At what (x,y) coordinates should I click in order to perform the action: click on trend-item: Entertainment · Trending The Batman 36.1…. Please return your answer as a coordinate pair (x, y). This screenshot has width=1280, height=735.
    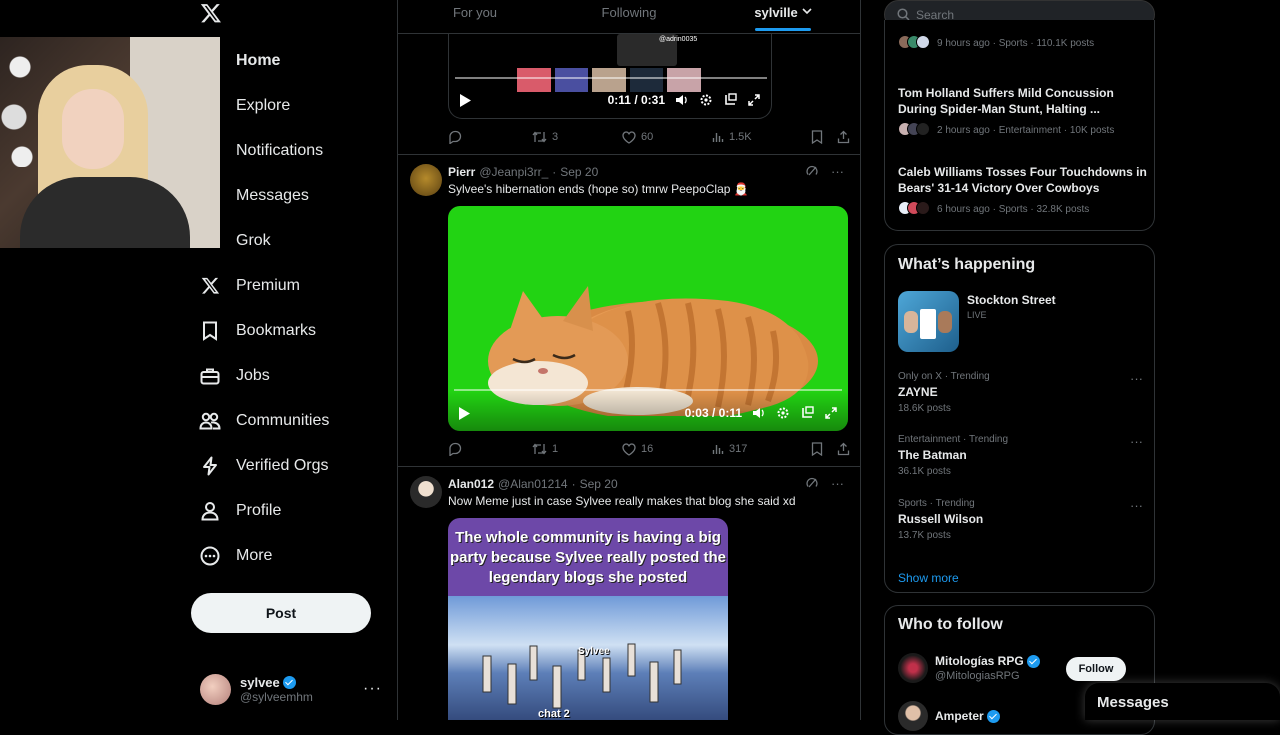
    Looking at the image, I should click on (1020, 455).